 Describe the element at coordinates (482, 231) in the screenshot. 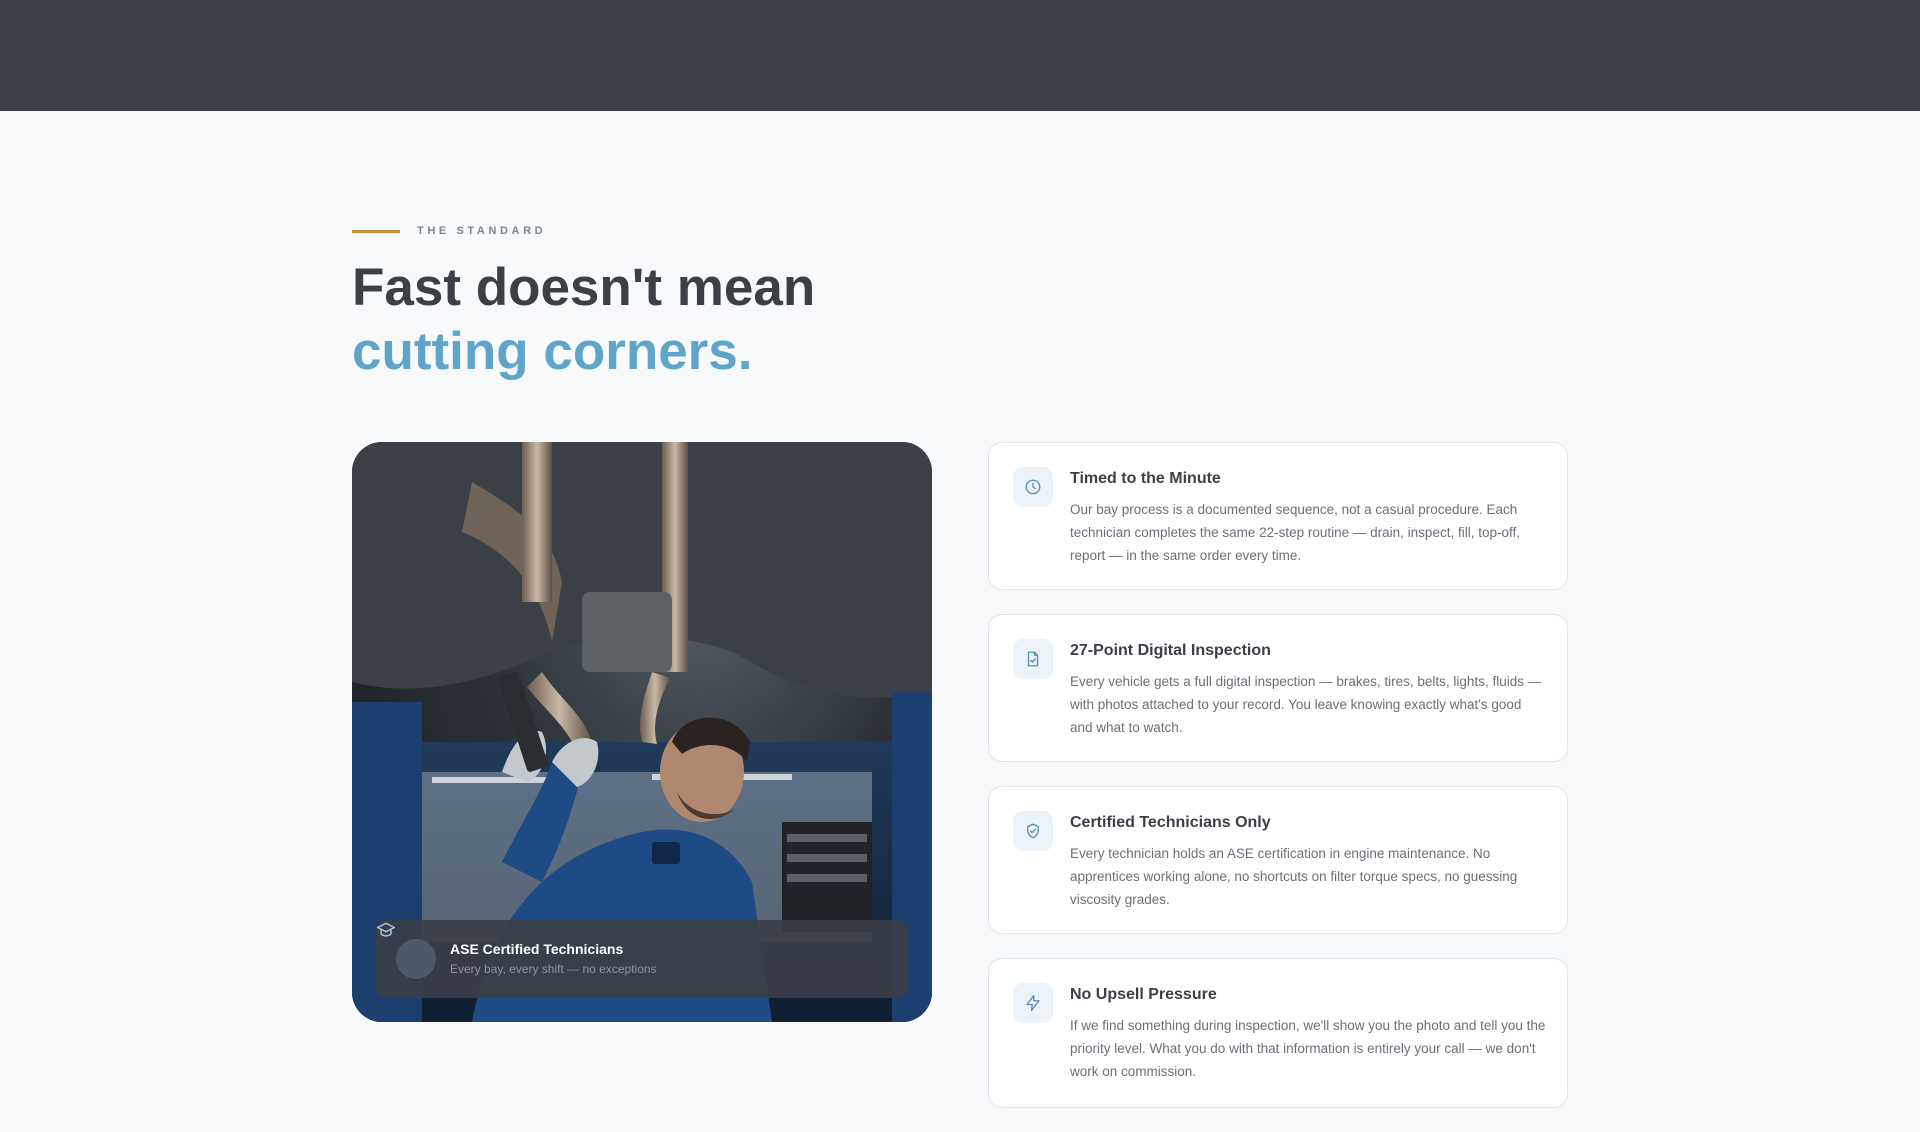

I see `eyebrow-label: THE STANDARD` at that location.